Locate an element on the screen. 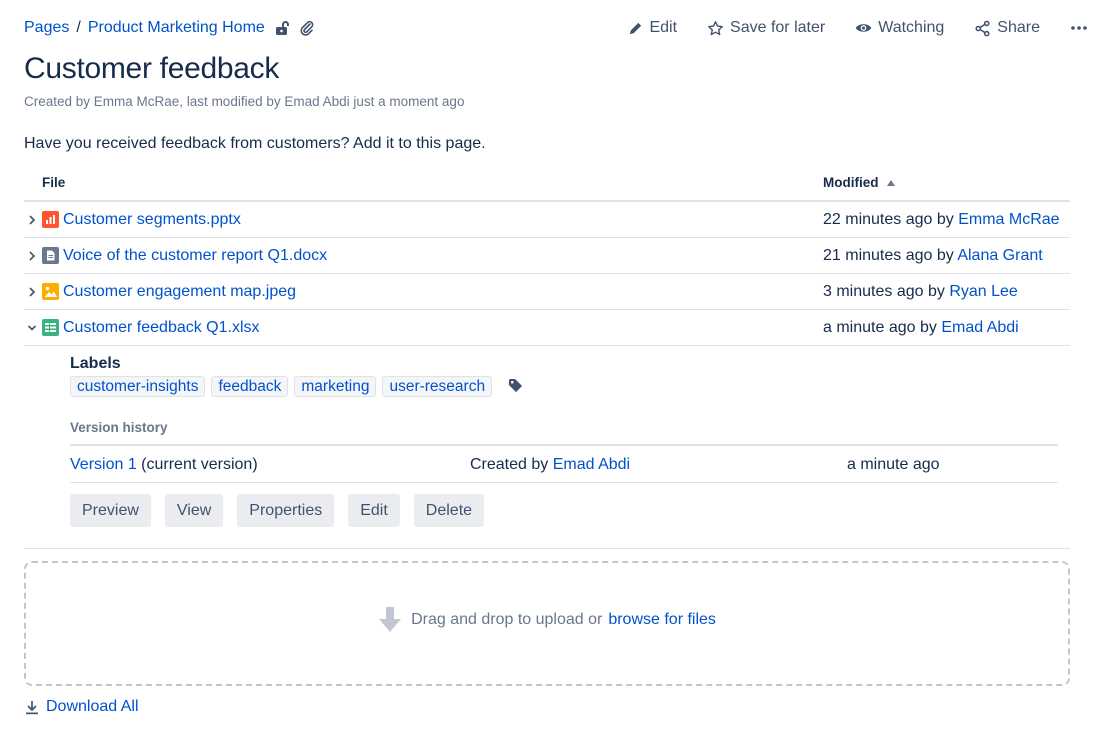 The height and width of the screenshot is (734, 1108). version-time: a minute ago is located at coordinates (893, 464).